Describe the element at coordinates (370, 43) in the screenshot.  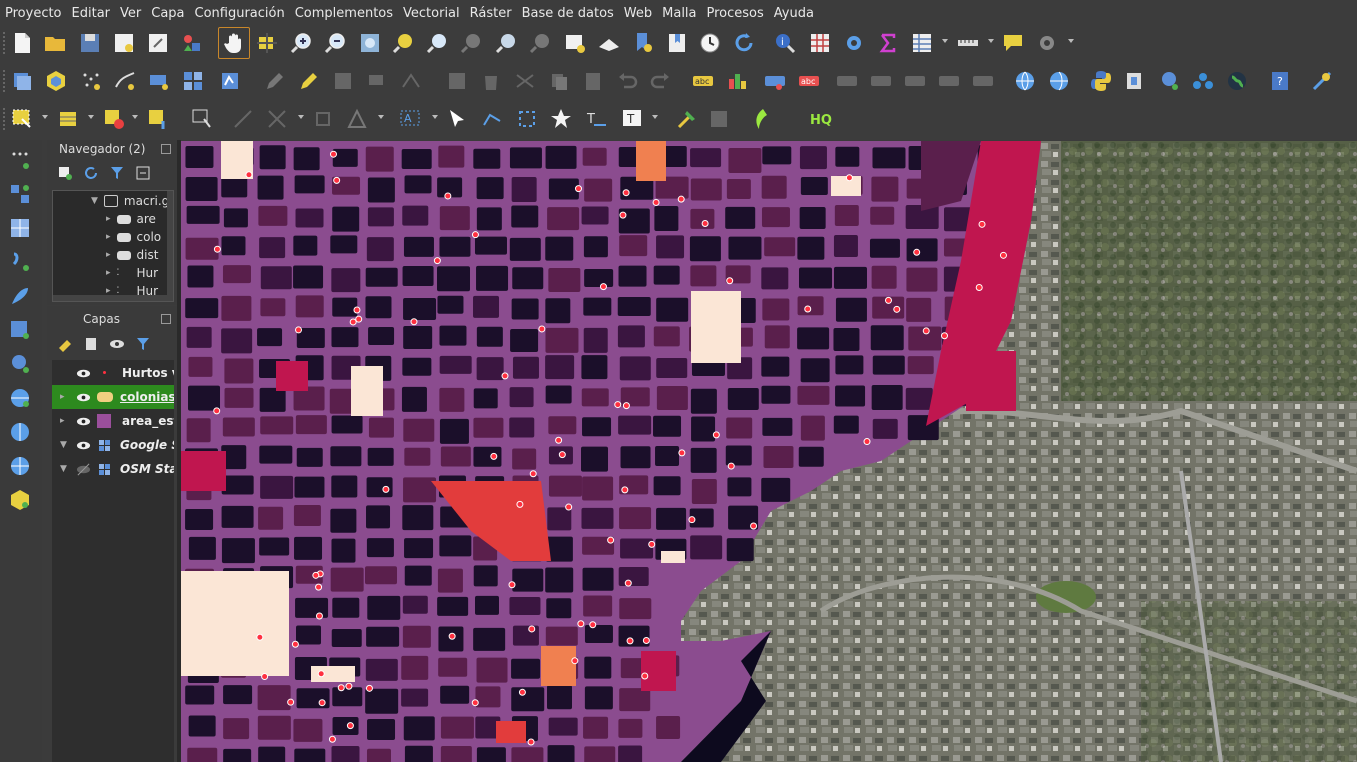
I see `zoom-full-button` at that location.